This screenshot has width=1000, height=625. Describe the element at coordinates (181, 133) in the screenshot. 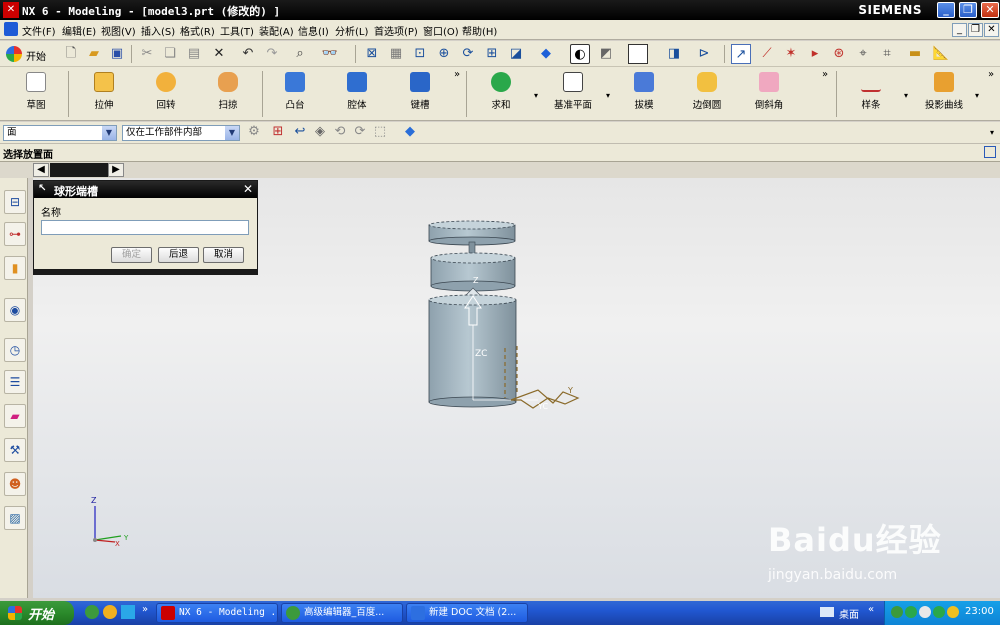

I see `selection-scope-select: 仅在工作部件内部 ▼` at that location.